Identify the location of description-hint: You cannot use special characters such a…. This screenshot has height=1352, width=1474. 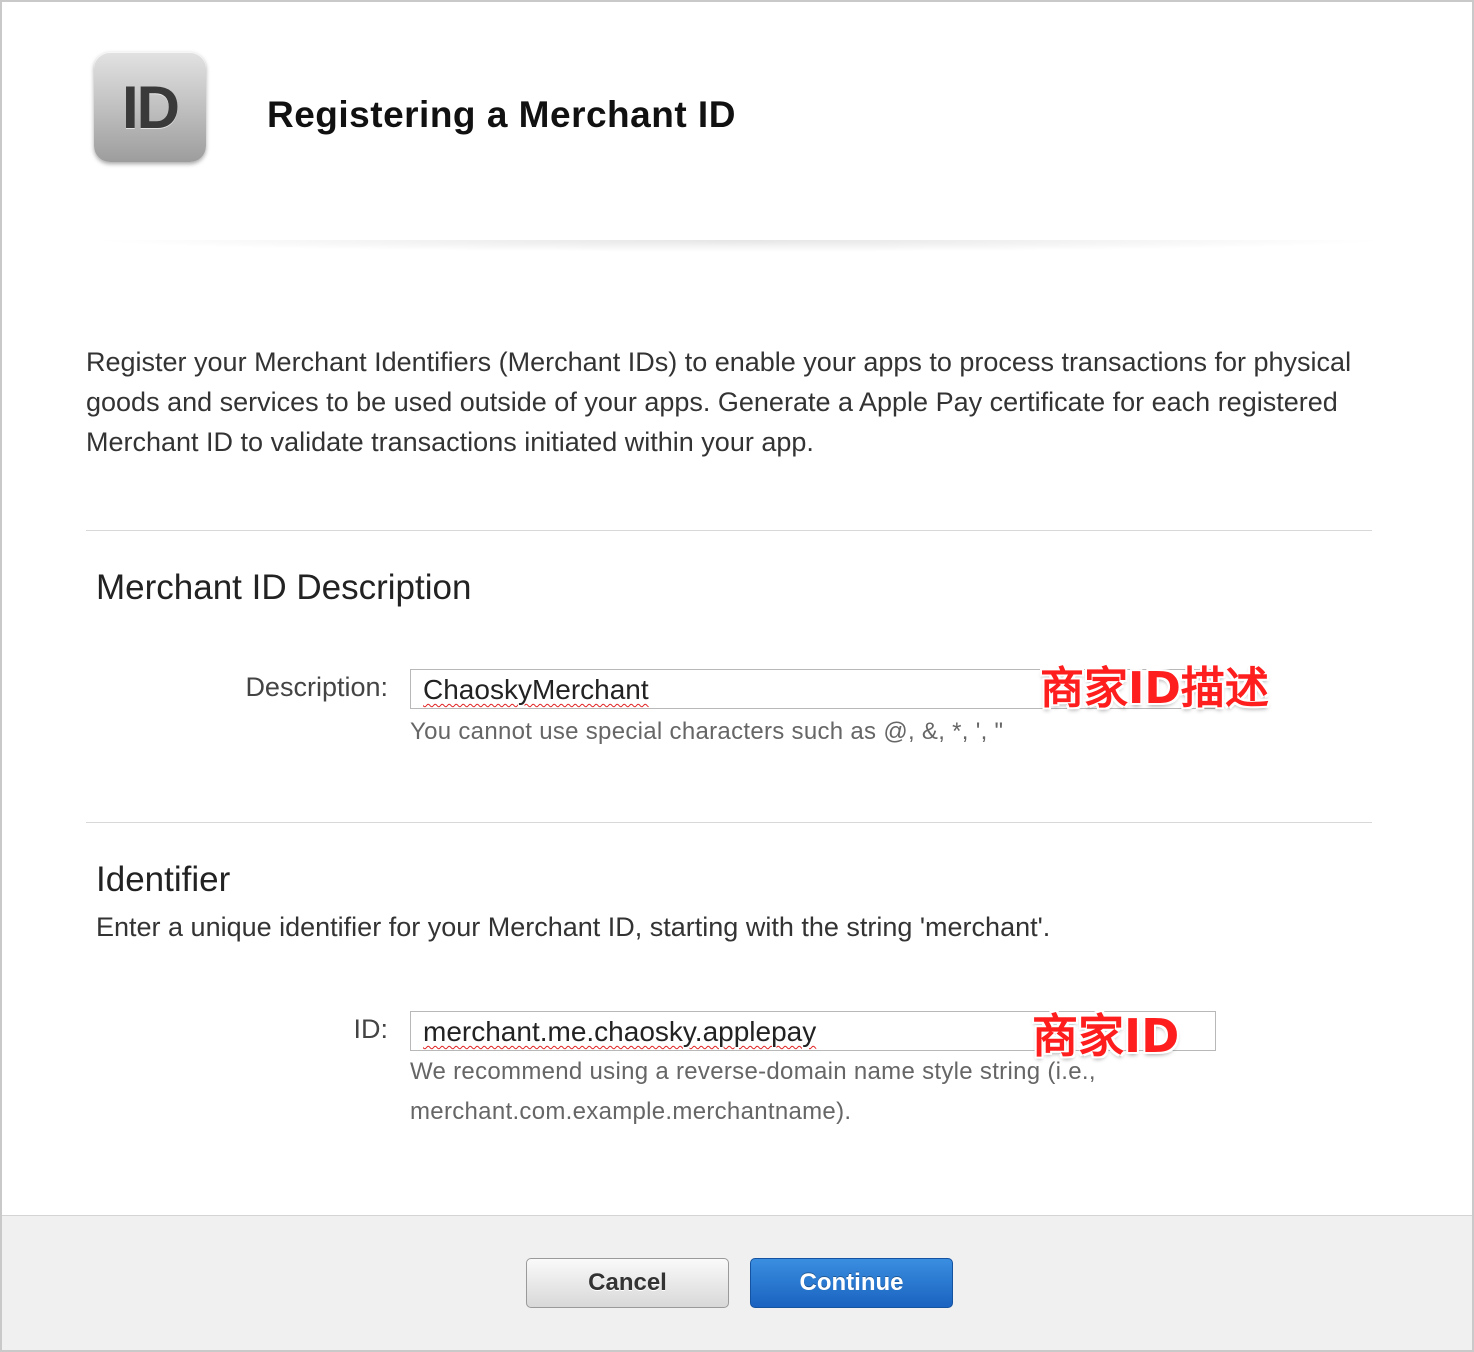
(707, 731).